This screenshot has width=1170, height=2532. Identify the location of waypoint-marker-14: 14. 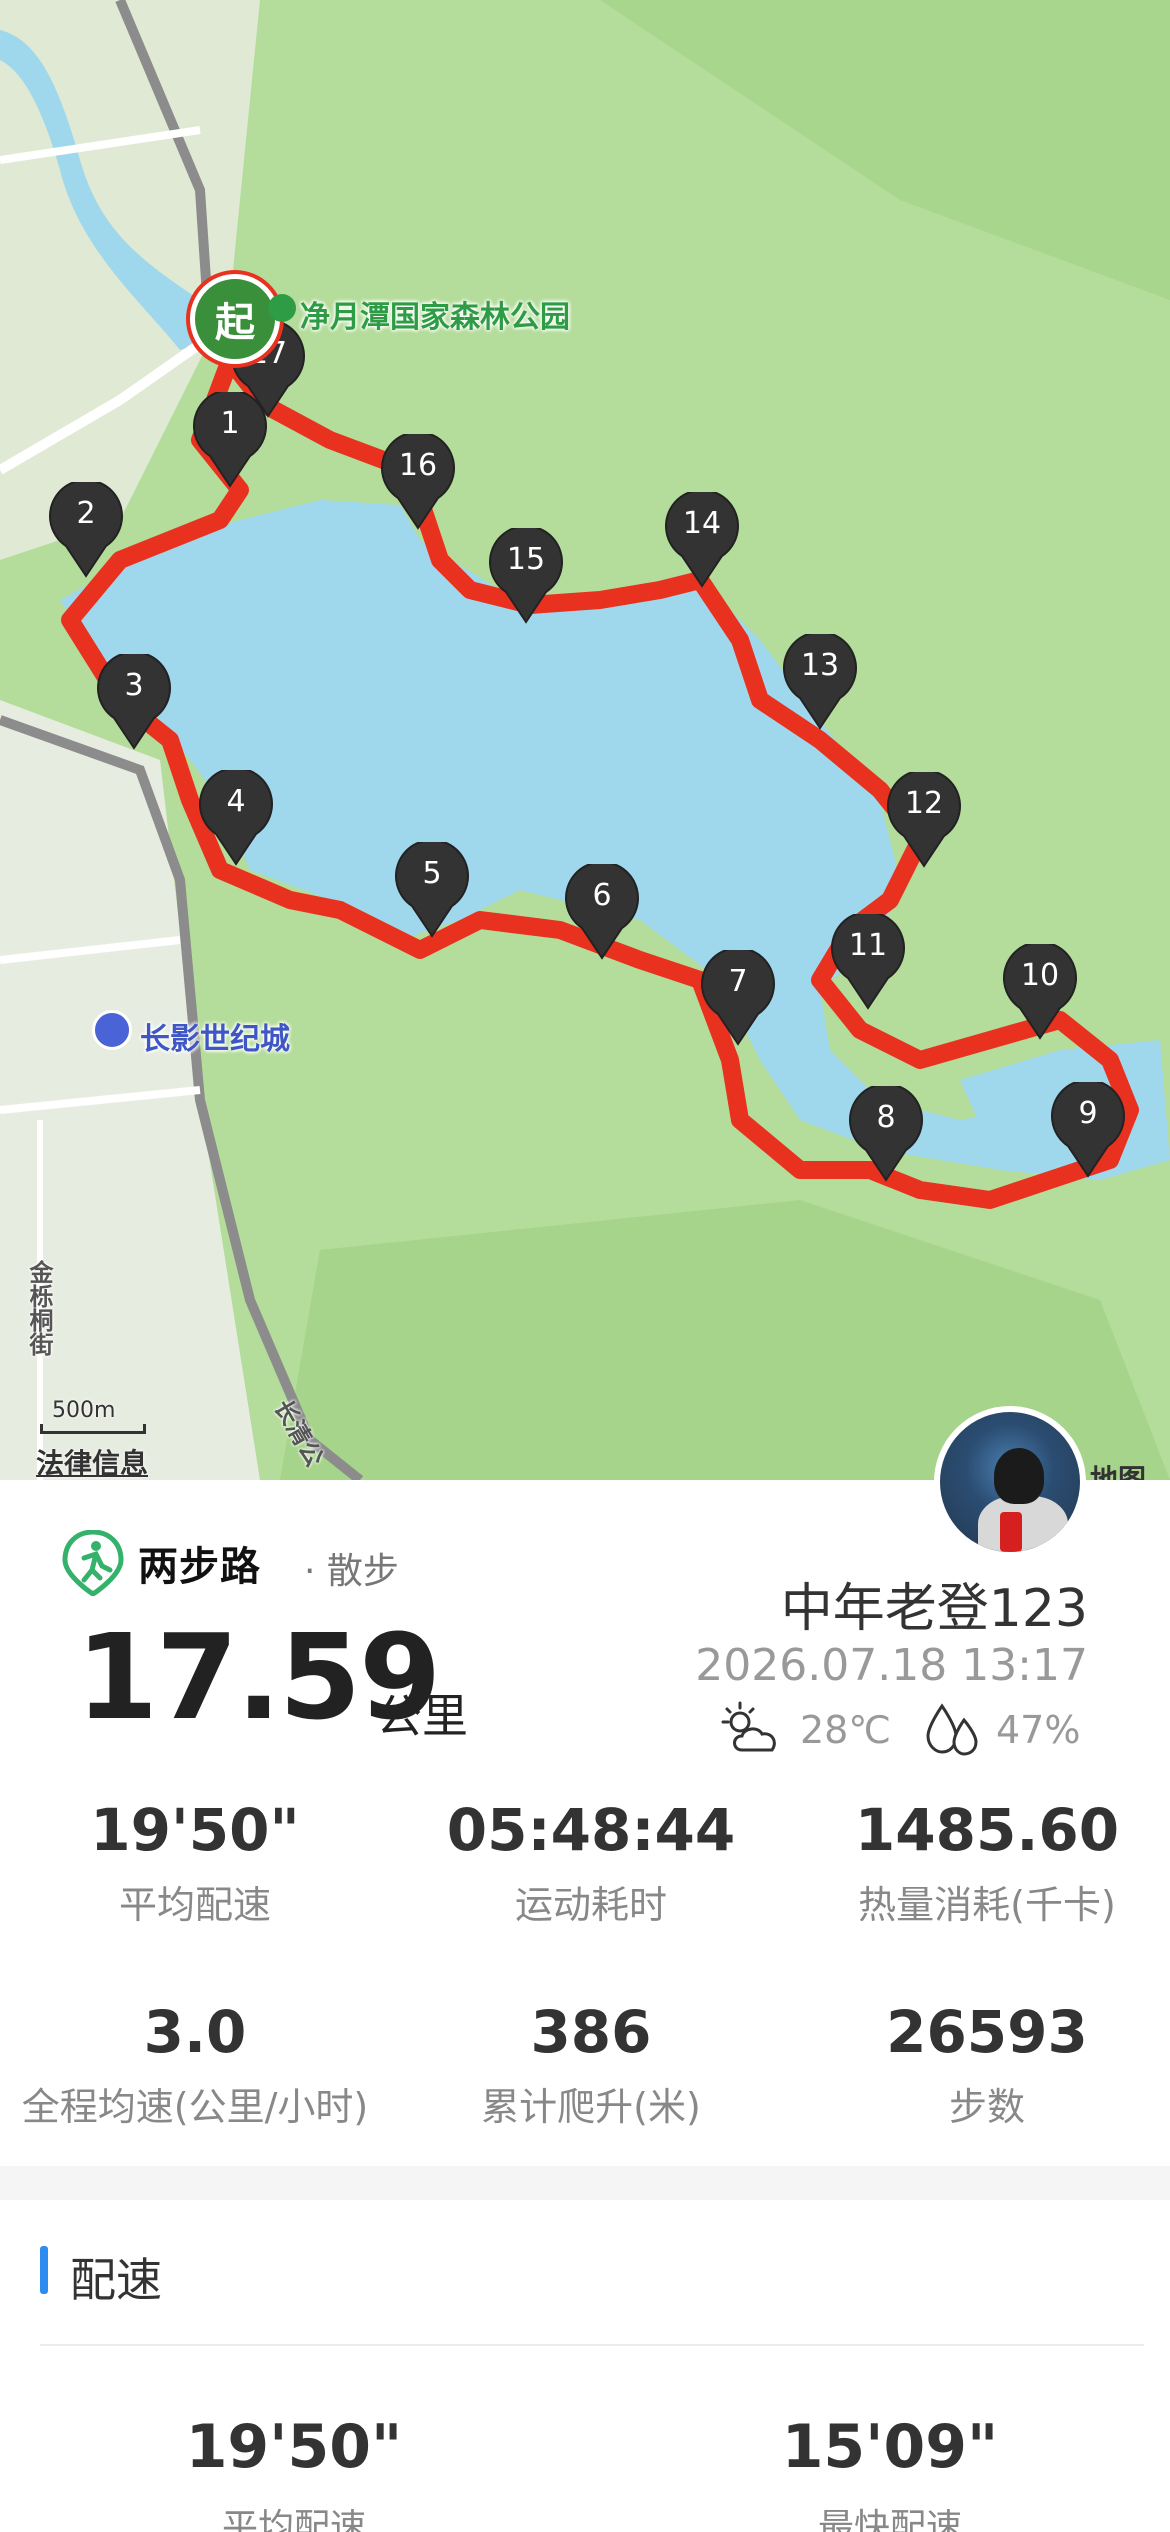
(702, 540).